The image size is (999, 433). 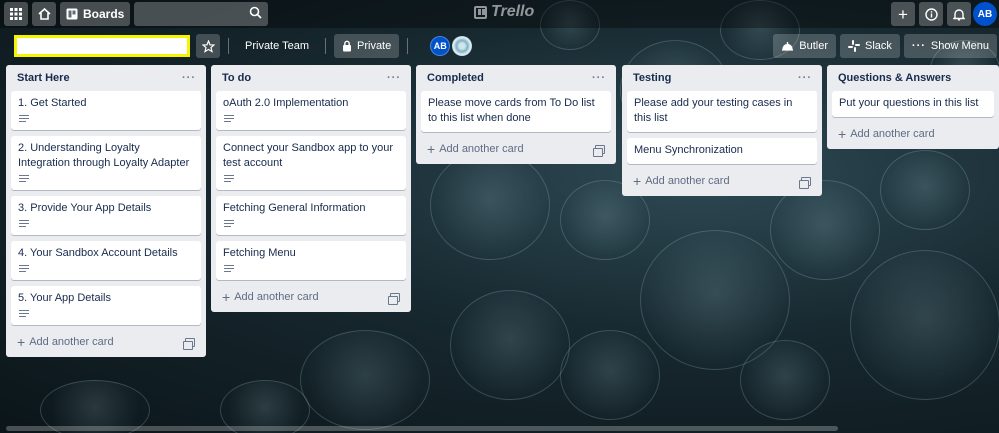 I want to click on user-avatar-initials: AB, so click(x=985, y=14).